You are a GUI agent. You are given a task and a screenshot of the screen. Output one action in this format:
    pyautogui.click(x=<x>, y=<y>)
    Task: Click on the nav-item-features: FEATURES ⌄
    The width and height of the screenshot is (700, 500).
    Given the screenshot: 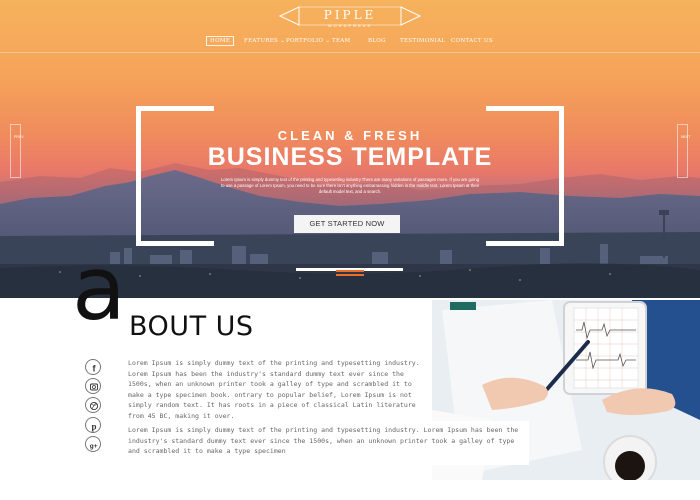 What is the action you would take?
    pyautogui.click(x=264, y=41)
    